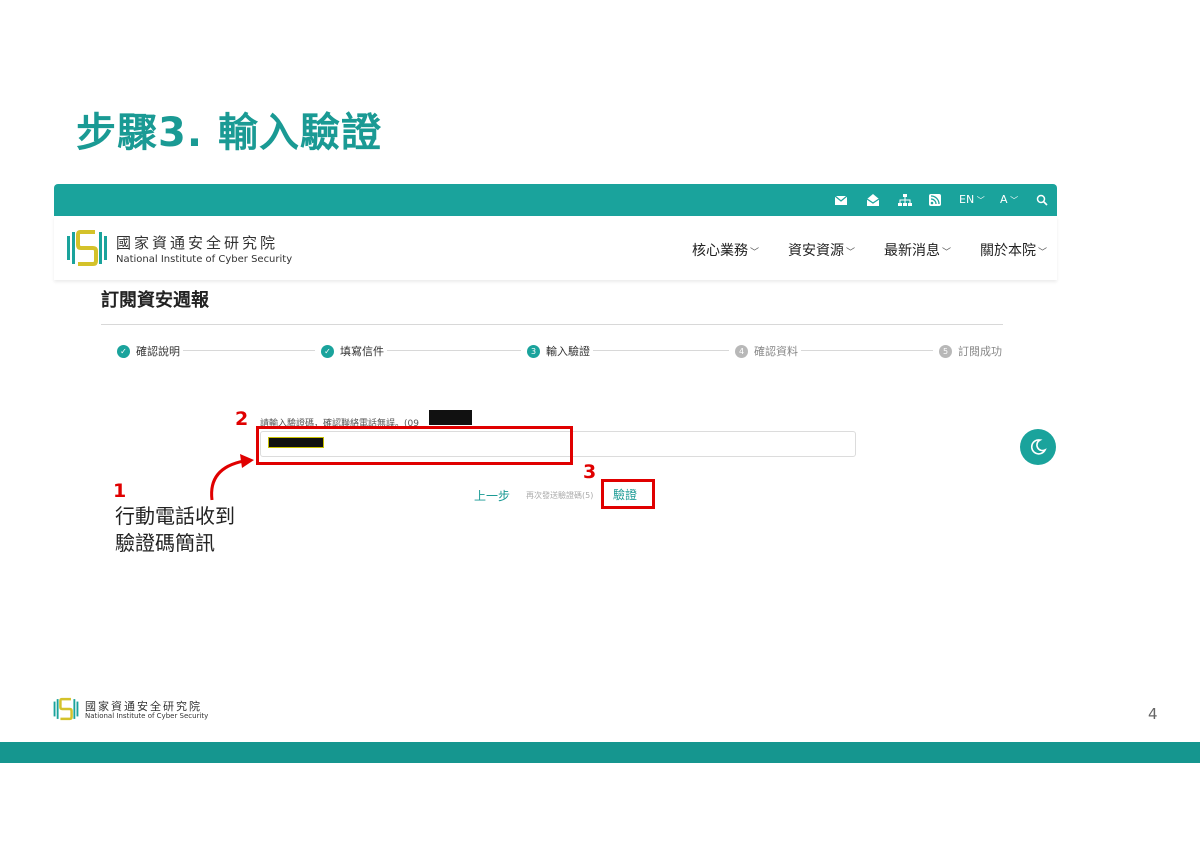 This screenshot has width=1200, height=849. I want to click on step-enter-verification: 3 輸入驗證, so click(558, 351).